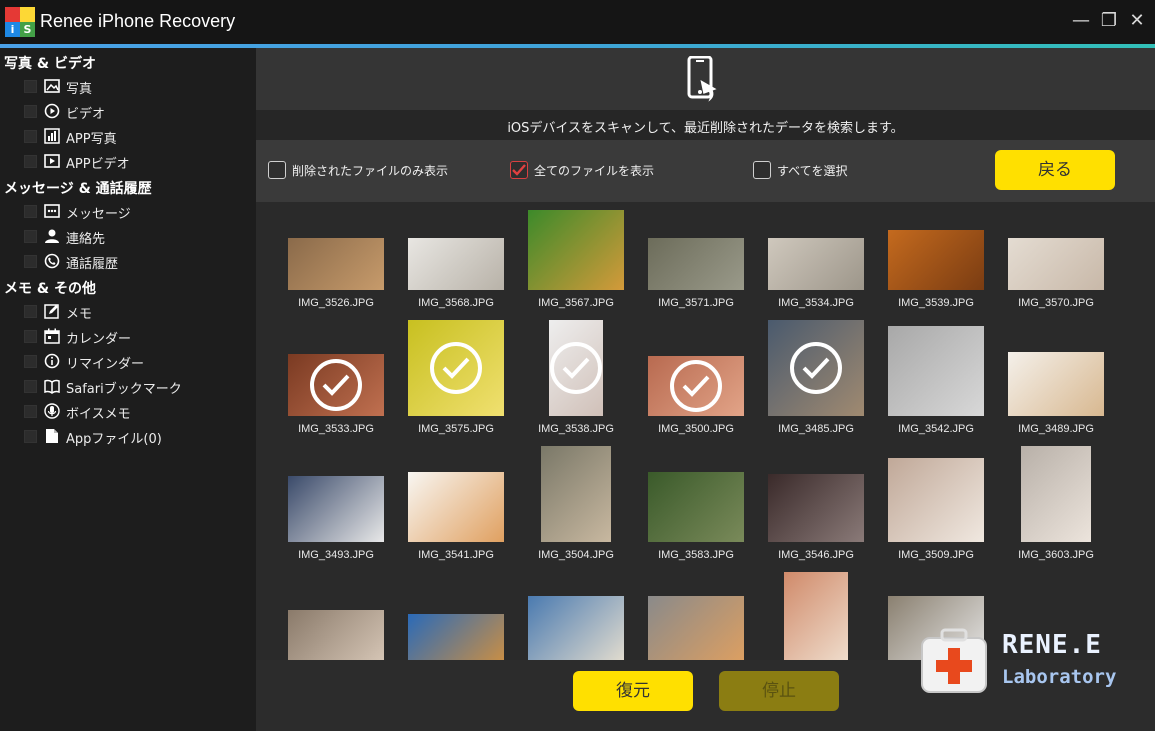  I want to click on video-frame-icon, so click(52, 161).